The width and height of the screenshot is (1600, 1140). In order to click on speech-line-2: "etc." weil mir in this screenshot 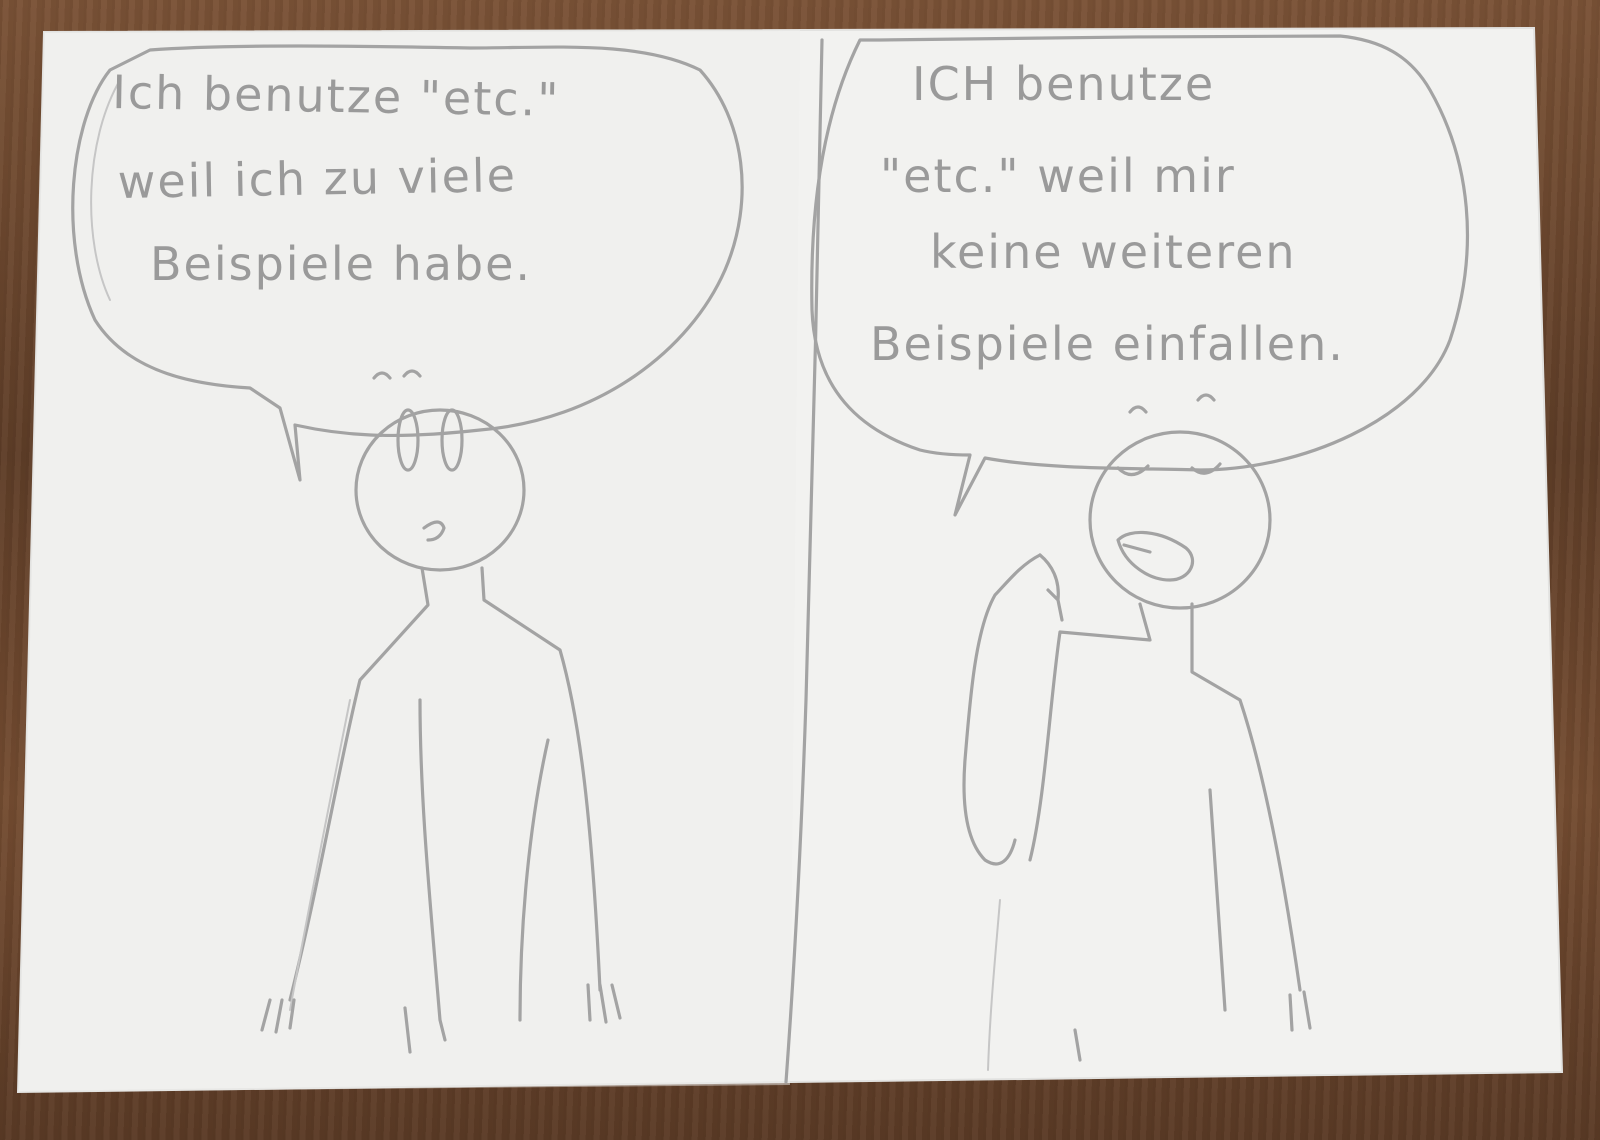, I will do `click(1058, 176)`.